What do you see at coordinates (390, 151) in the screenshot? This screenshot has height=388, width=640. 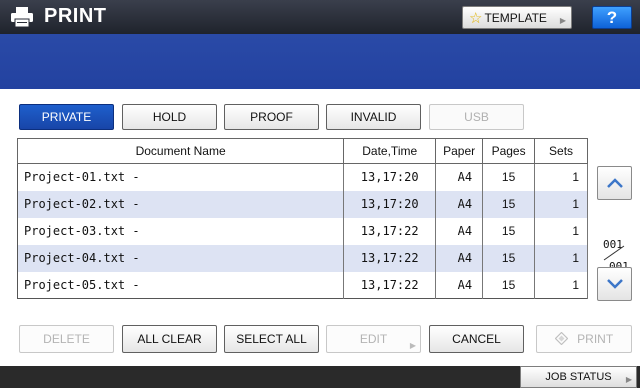 I see `column-header: Date,Time` at bounding box center [390, 151].